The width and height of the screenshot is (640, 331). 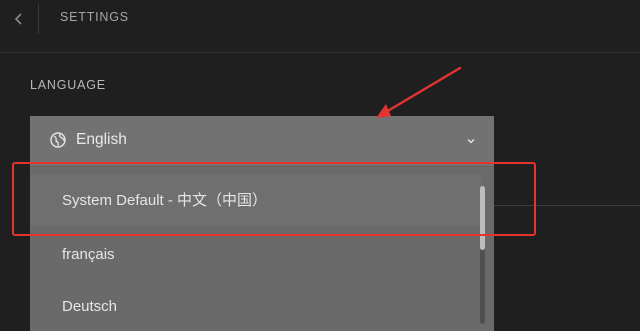 What do you see at coordinates (482, 218) in the screenshot?
I see `scrollbar-thumb` at bounding box center [482, 218].